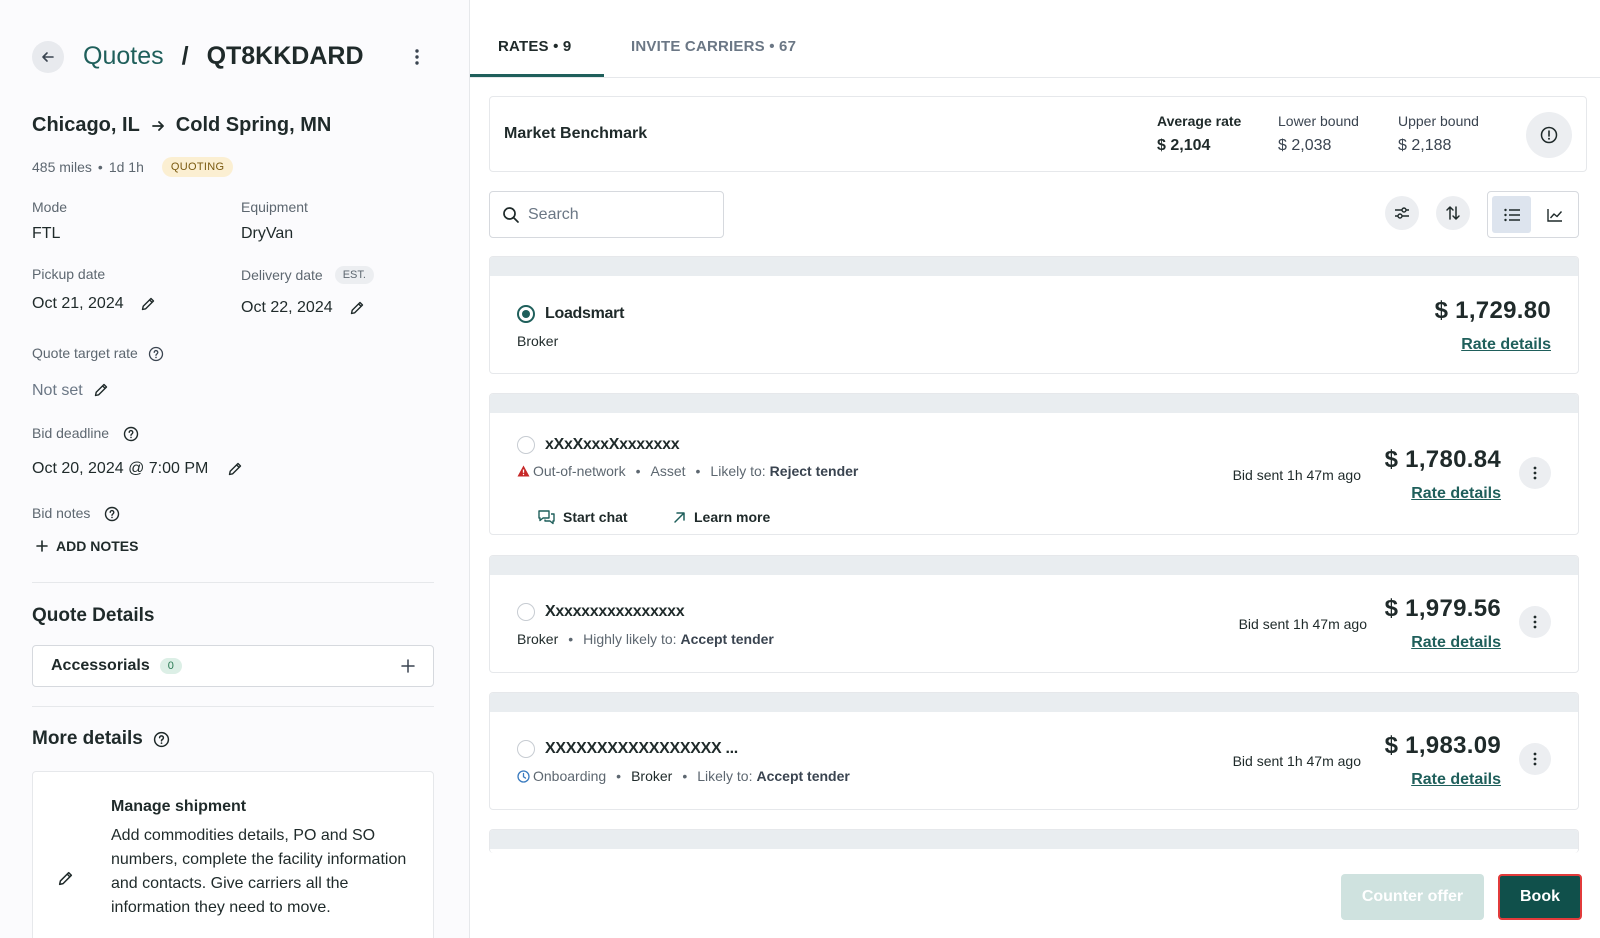  I want to click on edit-pickup-date-icon, so click(148, 304).